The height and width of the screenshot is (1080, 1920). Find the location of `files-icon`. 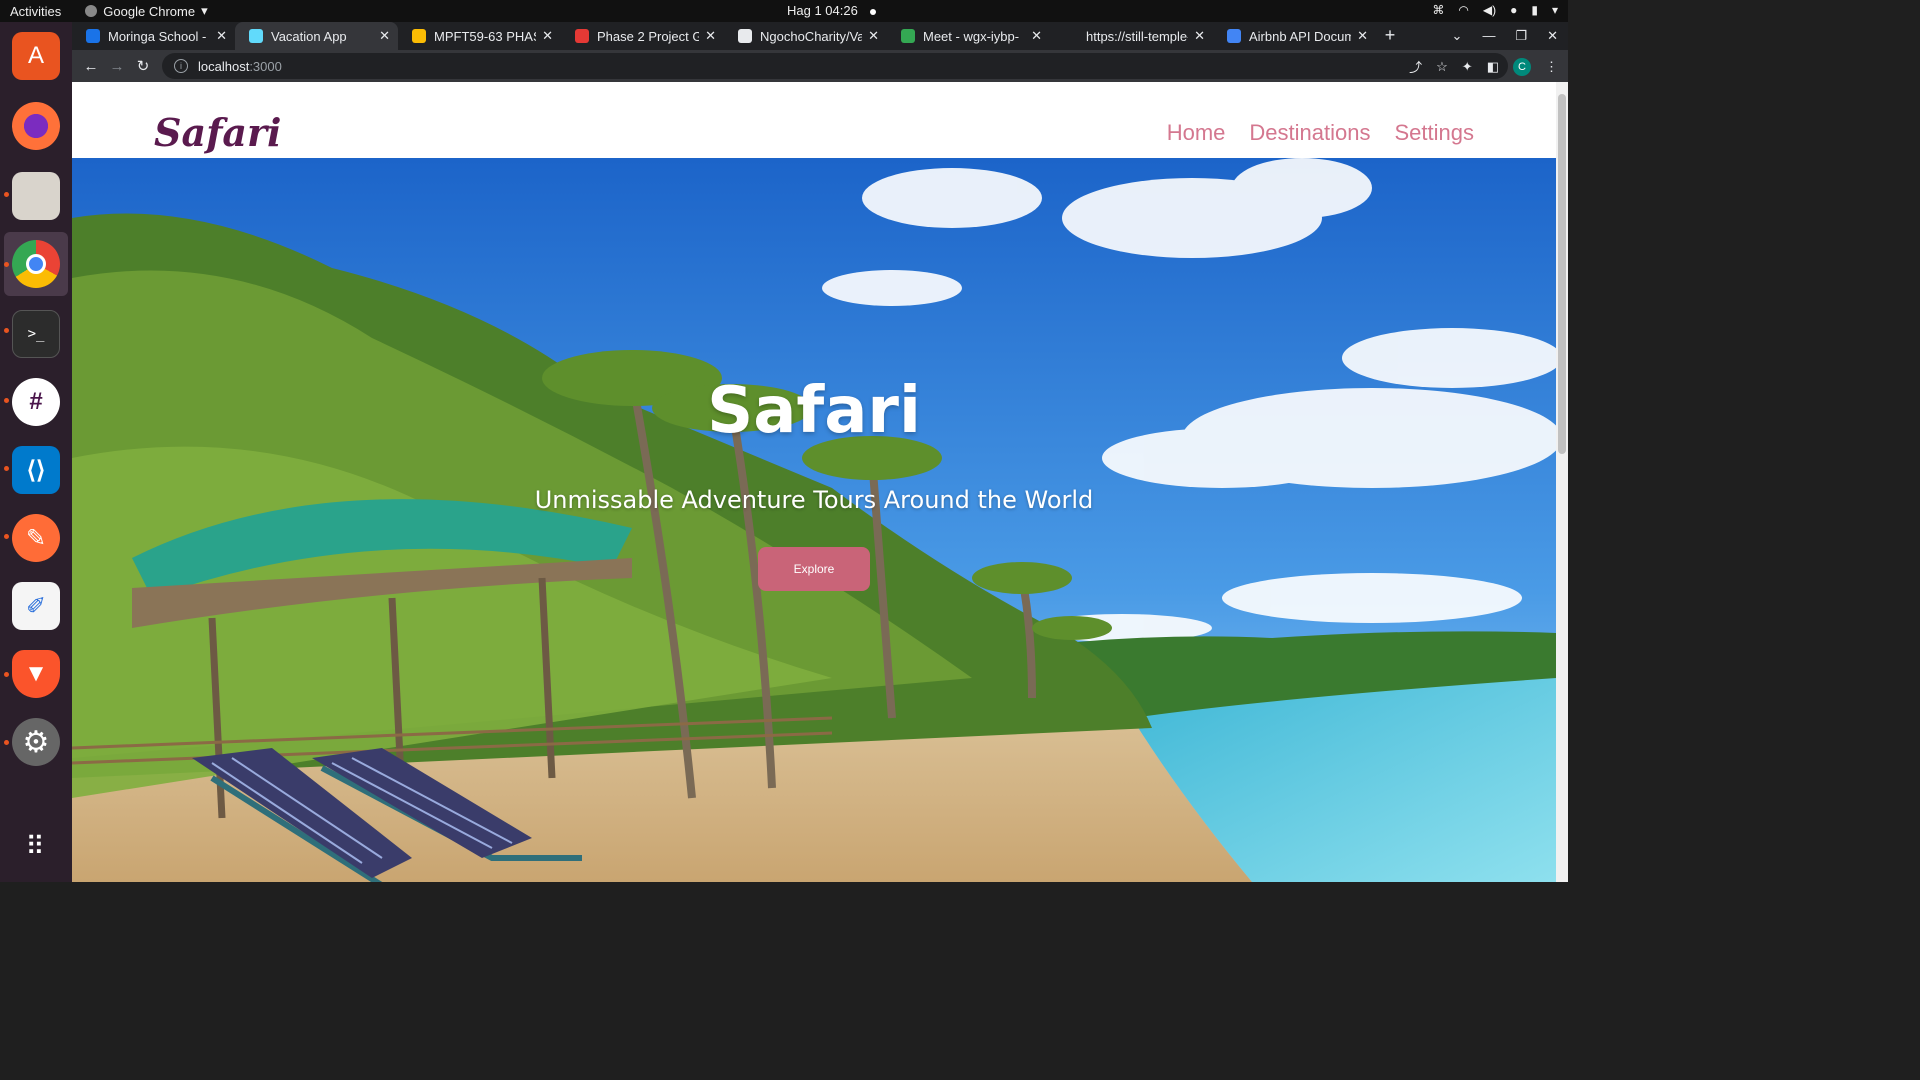

files-icon is located at coordinates (36, 196).